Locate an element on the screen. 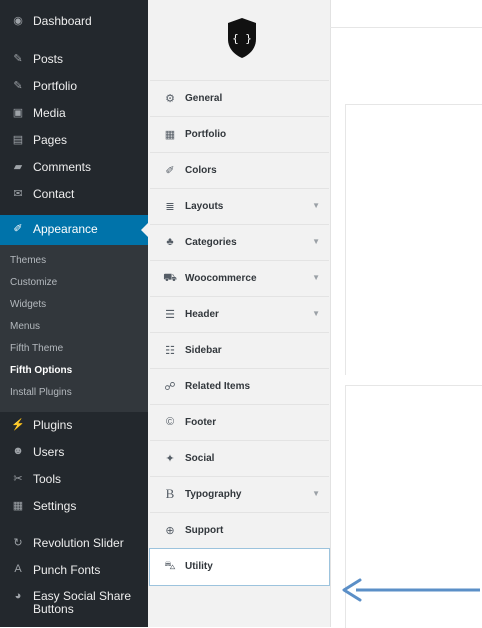 This screenshot has height=628, width=482. theme-logo: { } is located at coordinates (242, 38).